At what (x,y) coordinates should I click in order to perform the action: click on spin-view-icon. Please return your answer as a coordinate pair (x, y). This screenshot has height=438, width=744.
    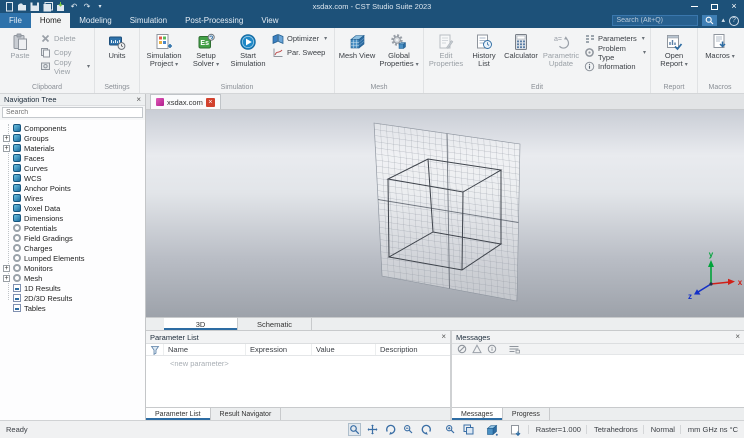
    Looking at the image, I should click on (426, 429).